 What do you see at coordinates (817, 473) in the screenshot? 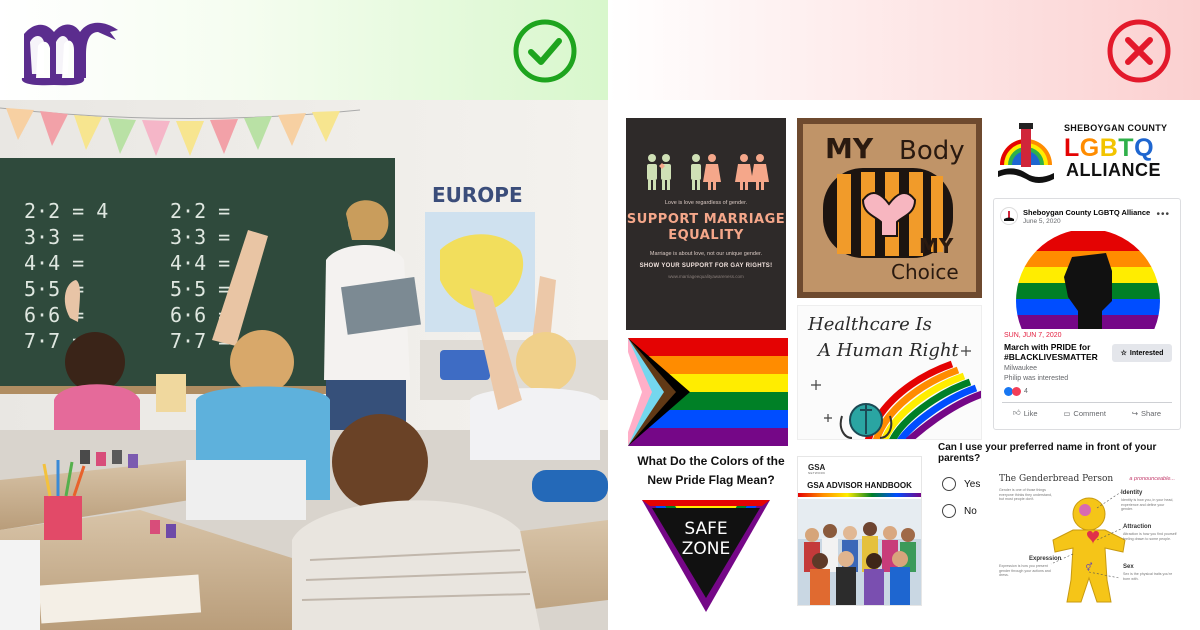
I see `gsa-network-label: NETWORK` at bounding box center [817, 473].